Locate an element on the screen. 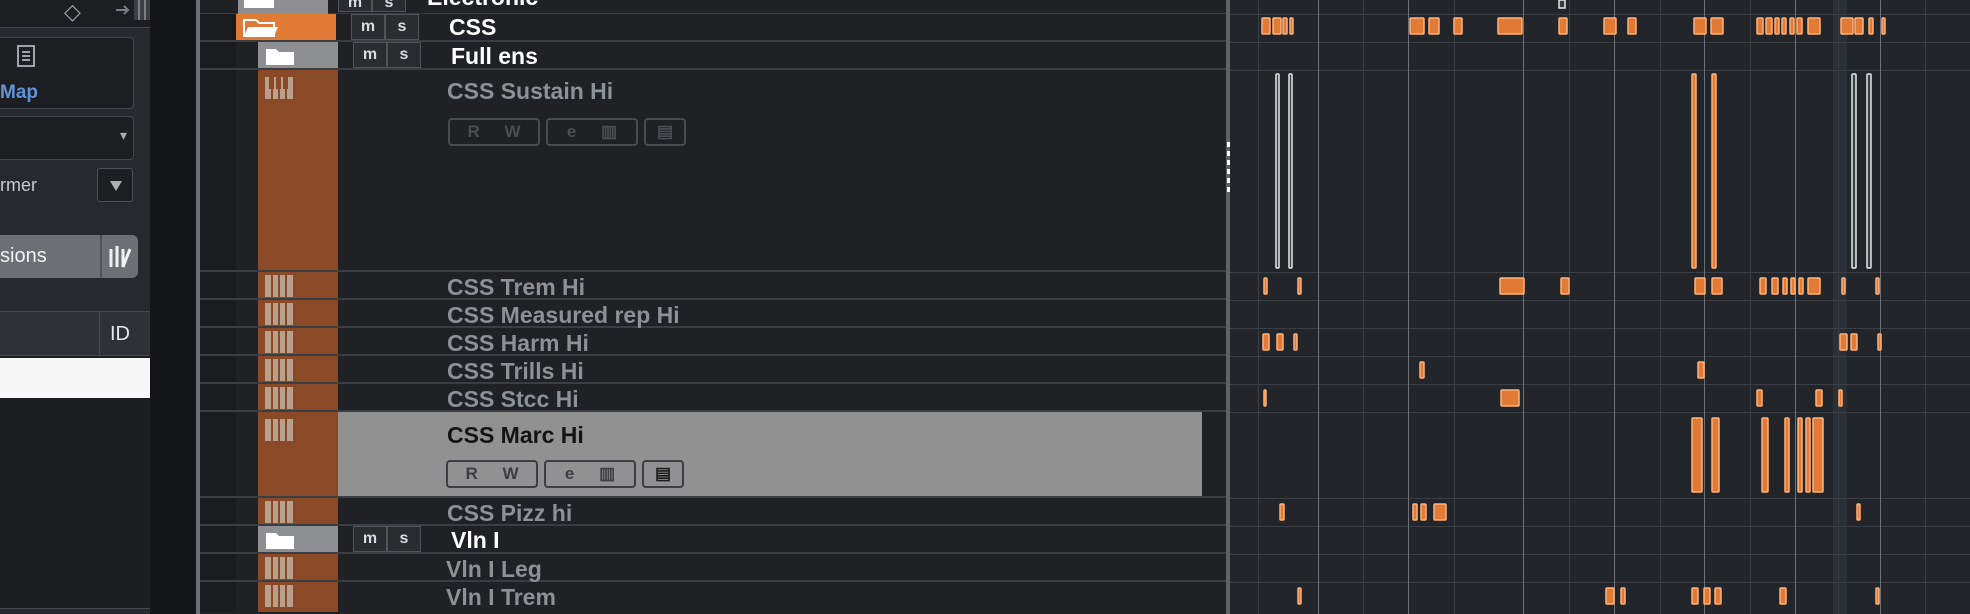  write-button: W is located at coordinates (512, 131).